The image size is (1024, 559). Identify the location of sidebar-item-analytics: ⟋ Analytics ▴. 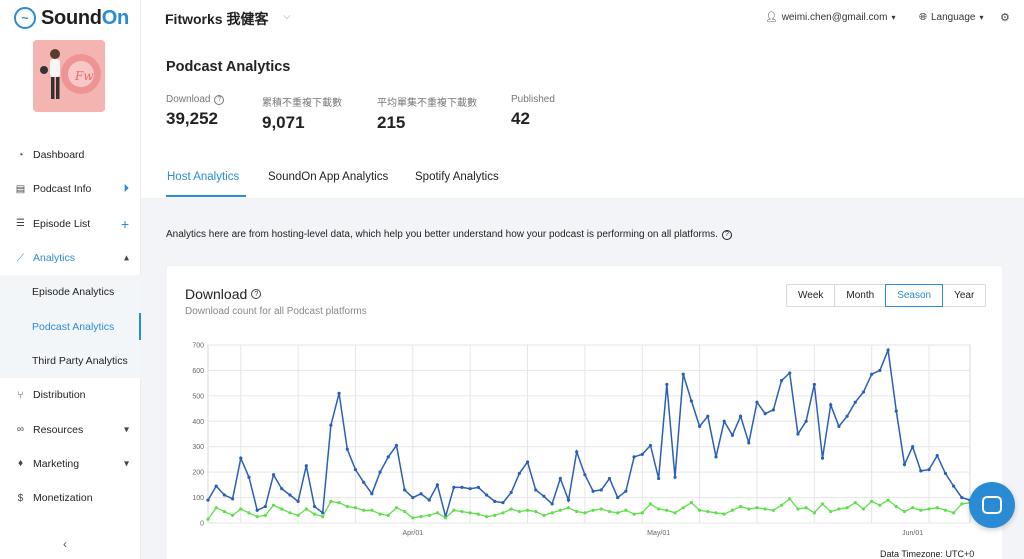
(70, 258).